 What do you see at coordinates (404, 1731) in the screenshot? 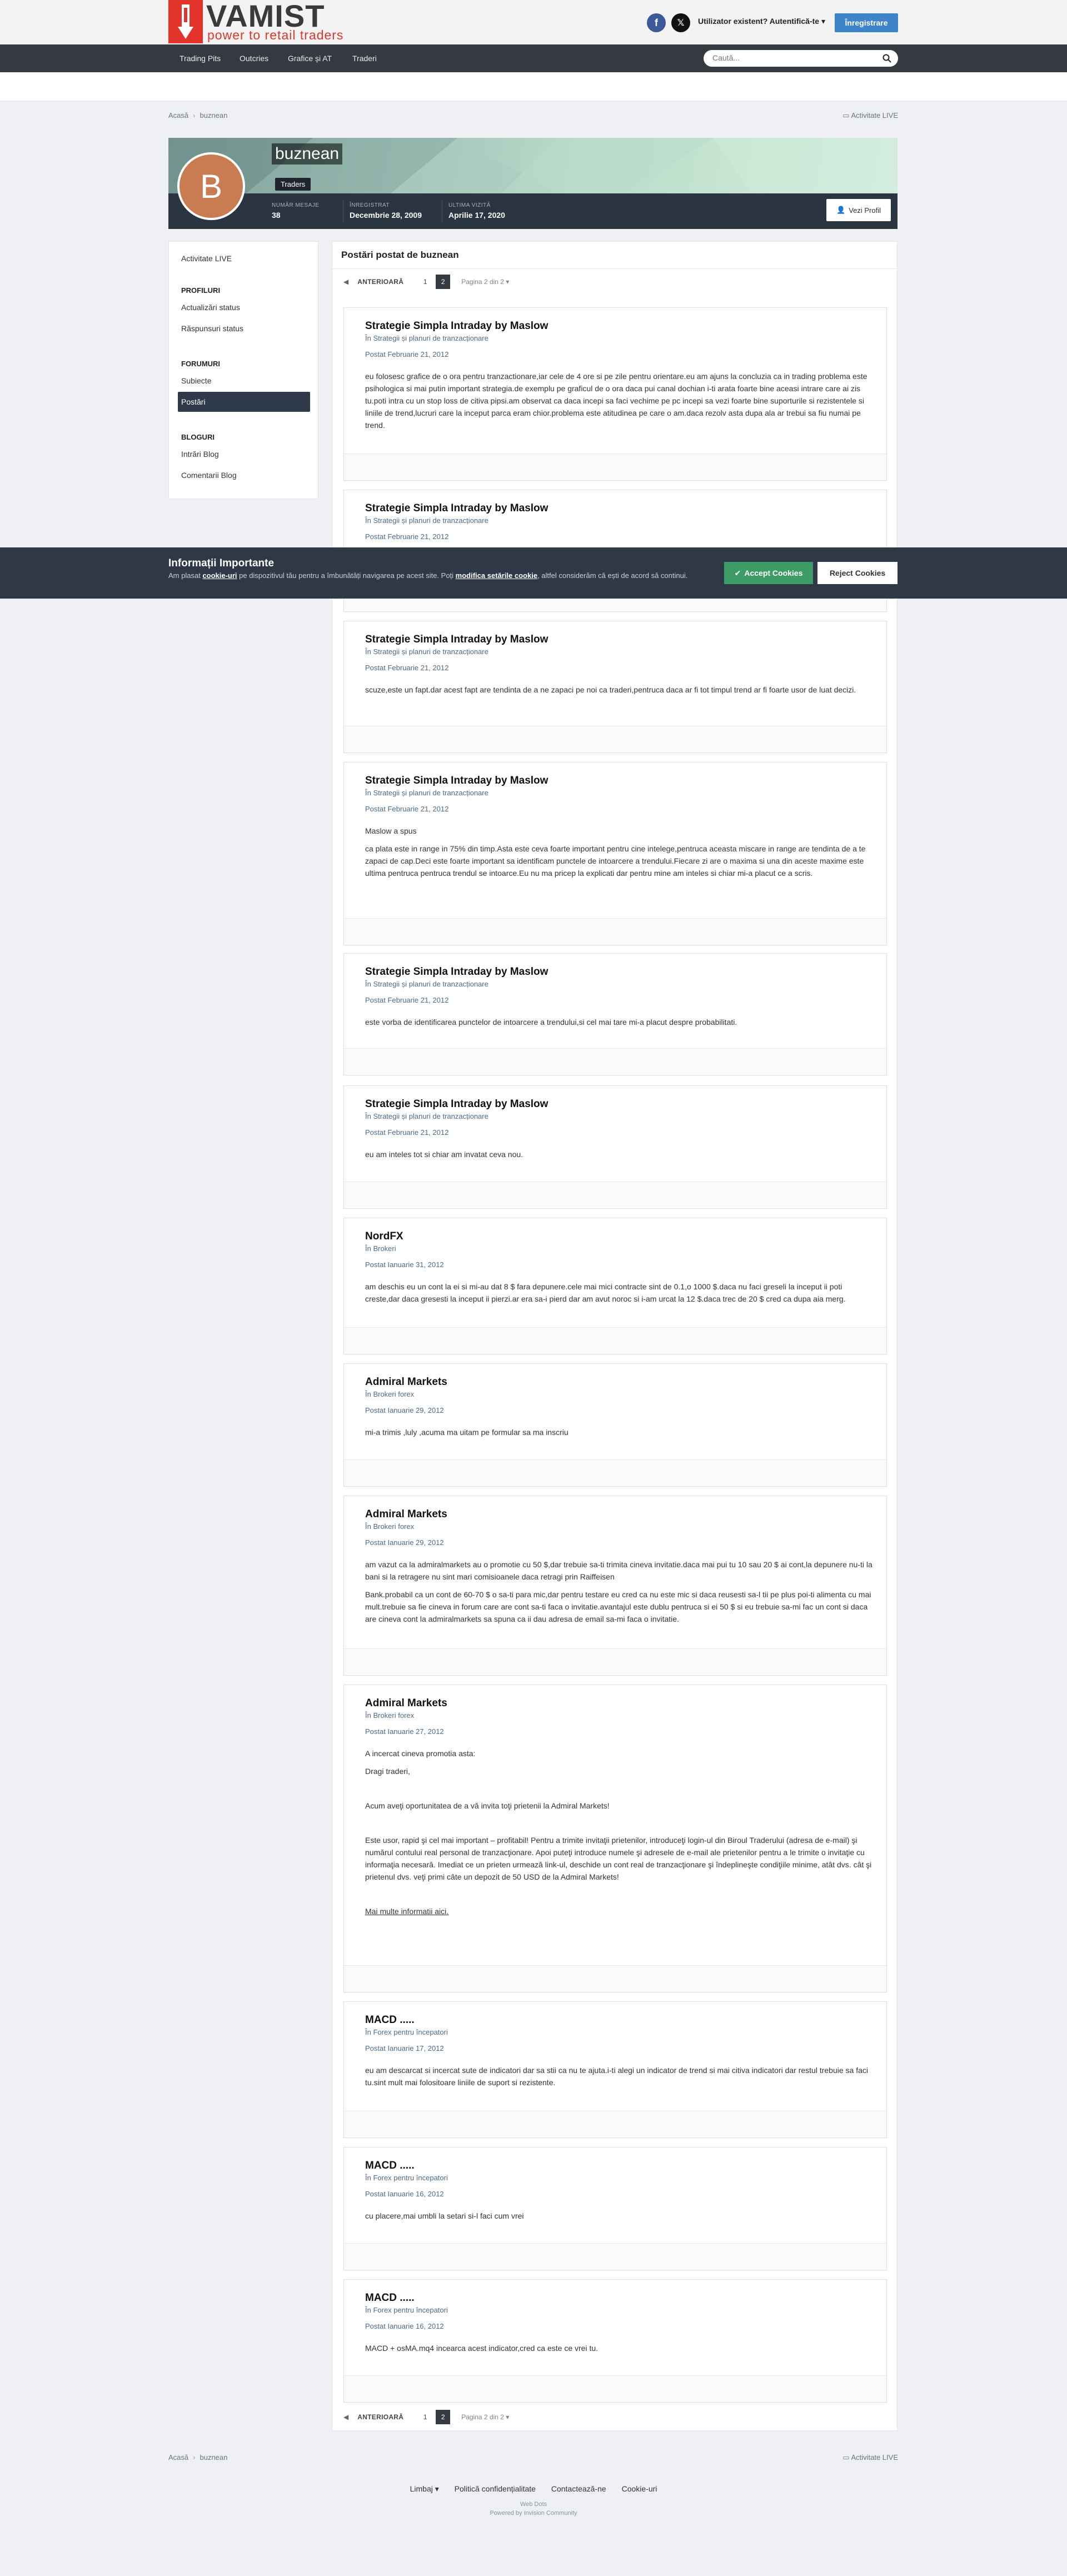
I see `post-date: Postat Ianuarie 27, 2012` at bounding box center [404, 1731].